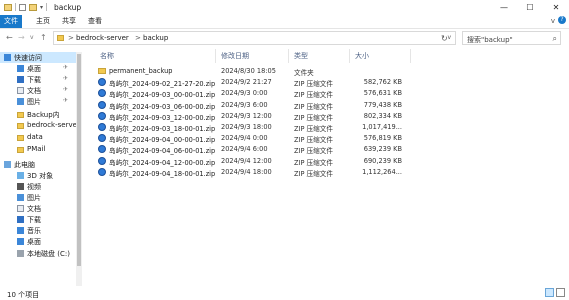  What do you see at coordinates (34, 187) in the screenshot?
I see `sidebar-item-label: 视频` at bounding box center [34, 187].